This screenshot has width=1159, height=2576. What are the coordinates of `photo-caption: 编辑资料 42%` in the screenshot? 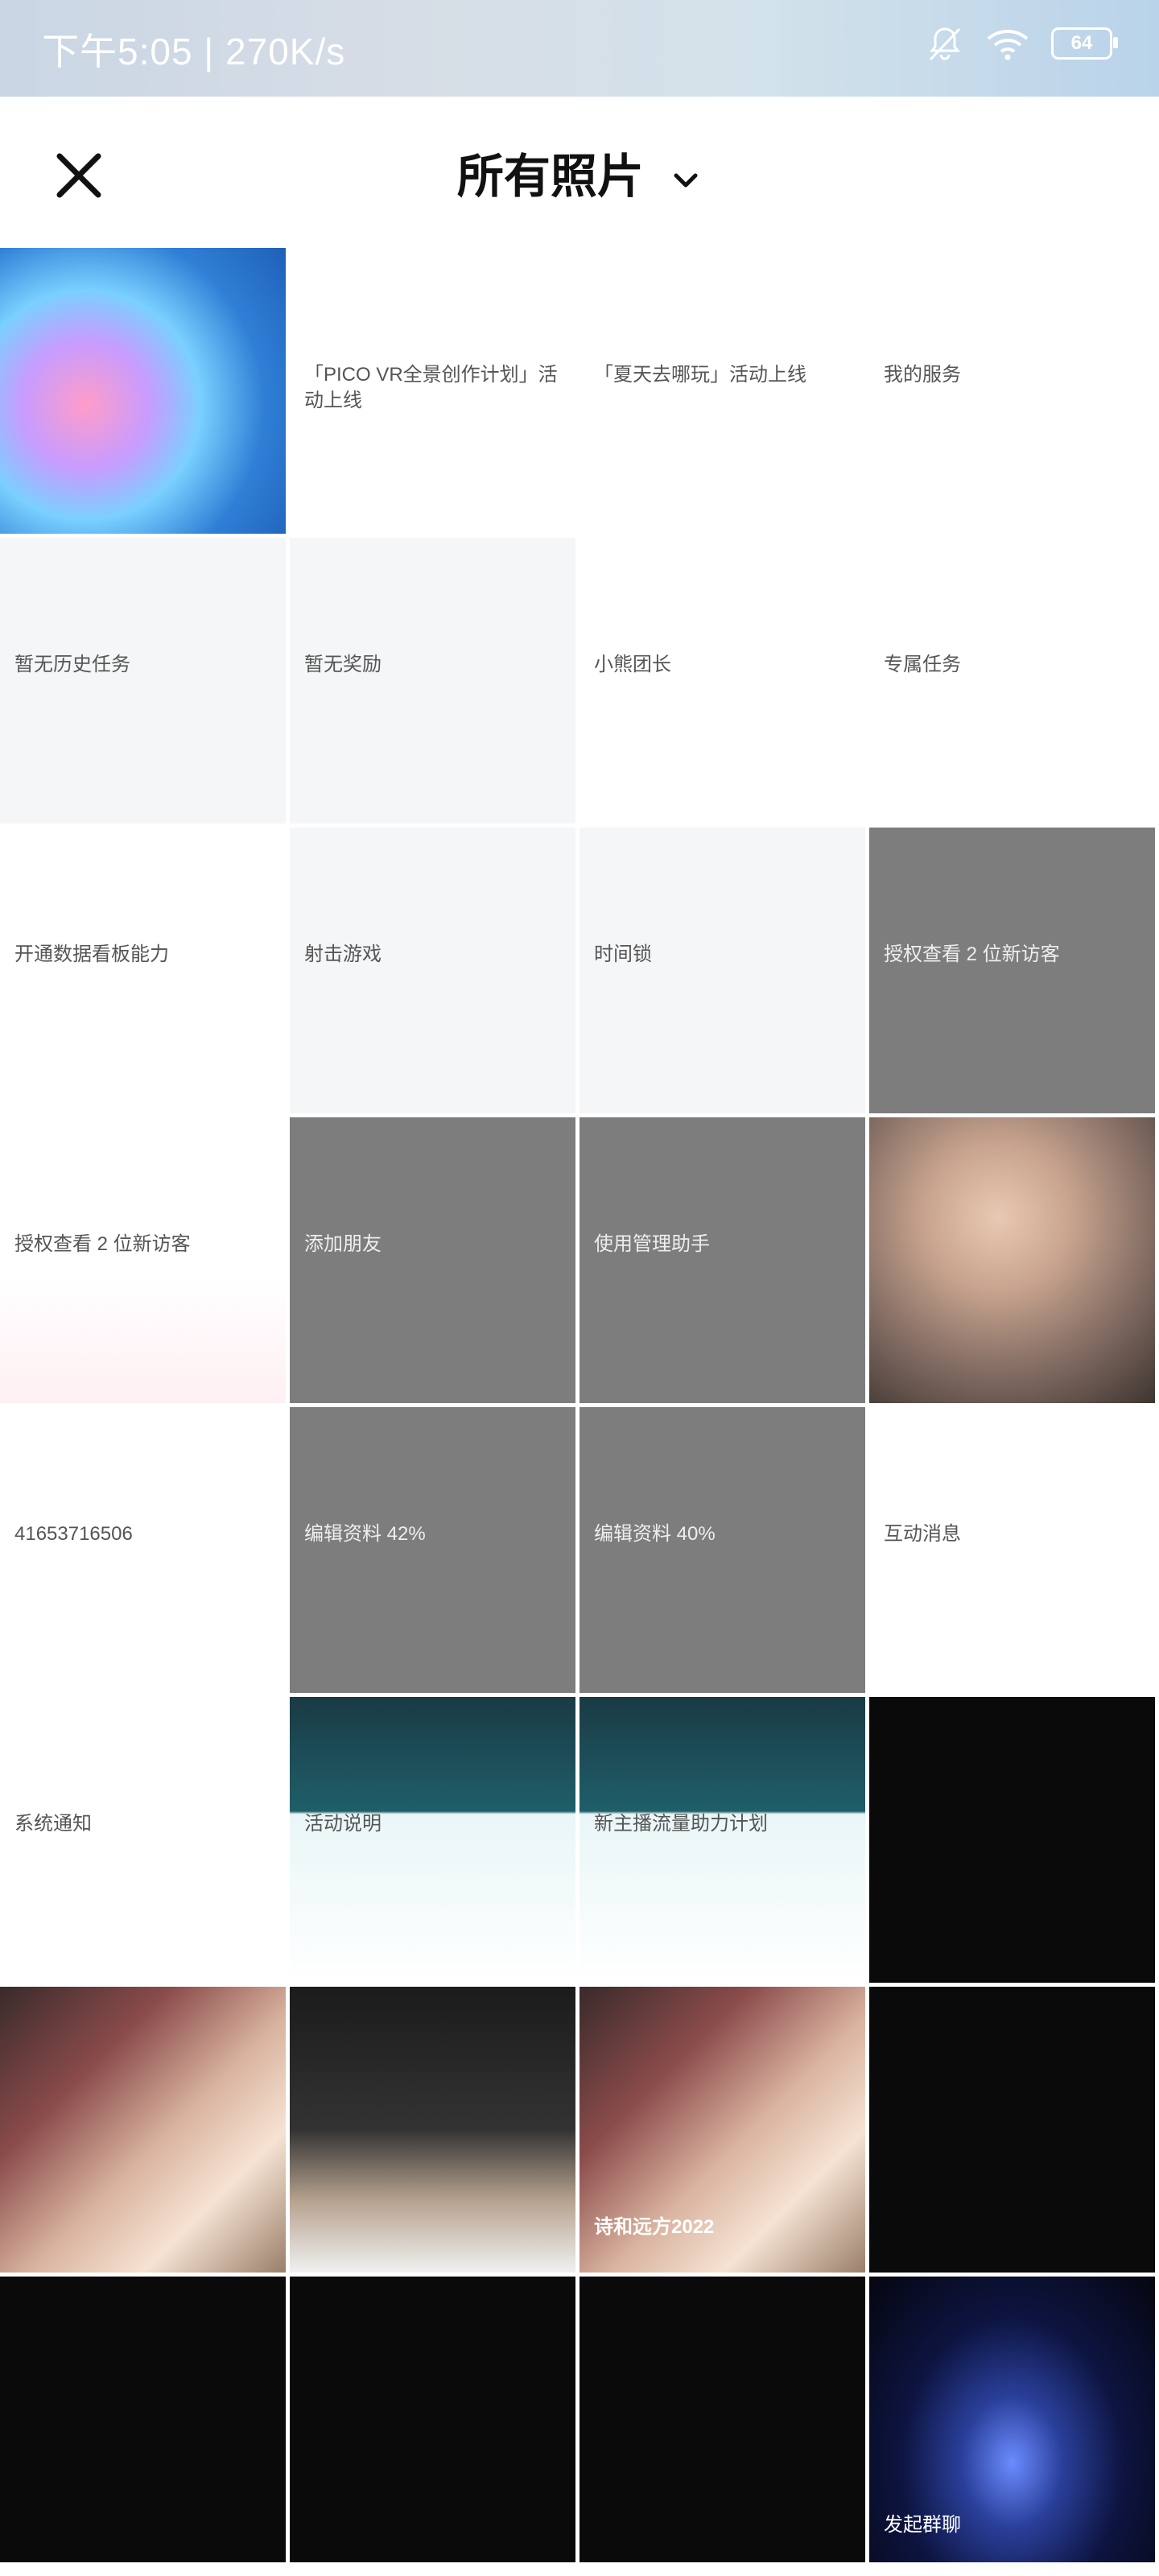 It's located at (365, 1534).